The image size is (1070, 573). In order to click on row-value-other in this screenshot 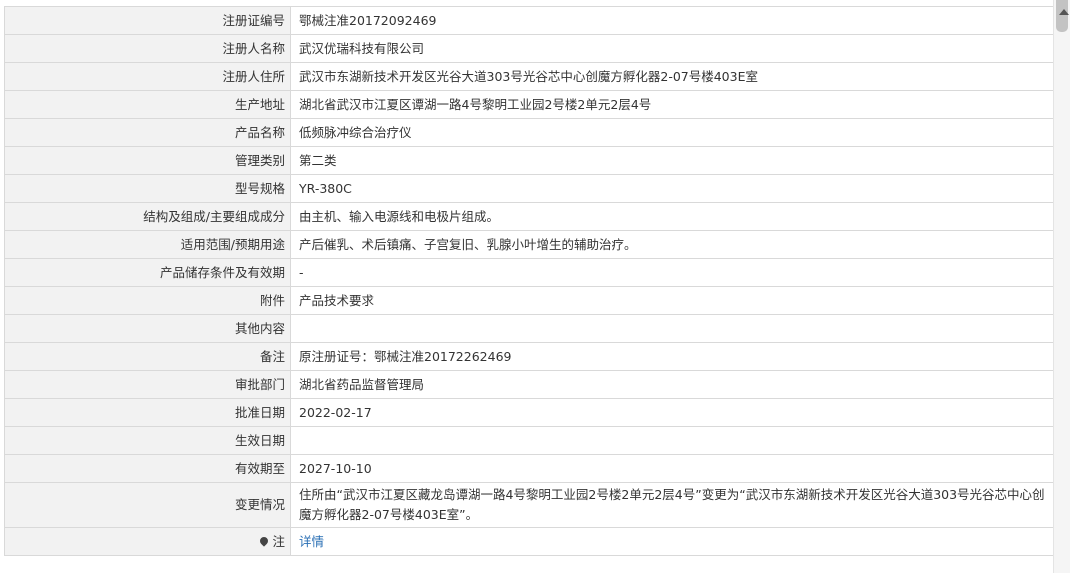, I will do `click(672, 328)`.